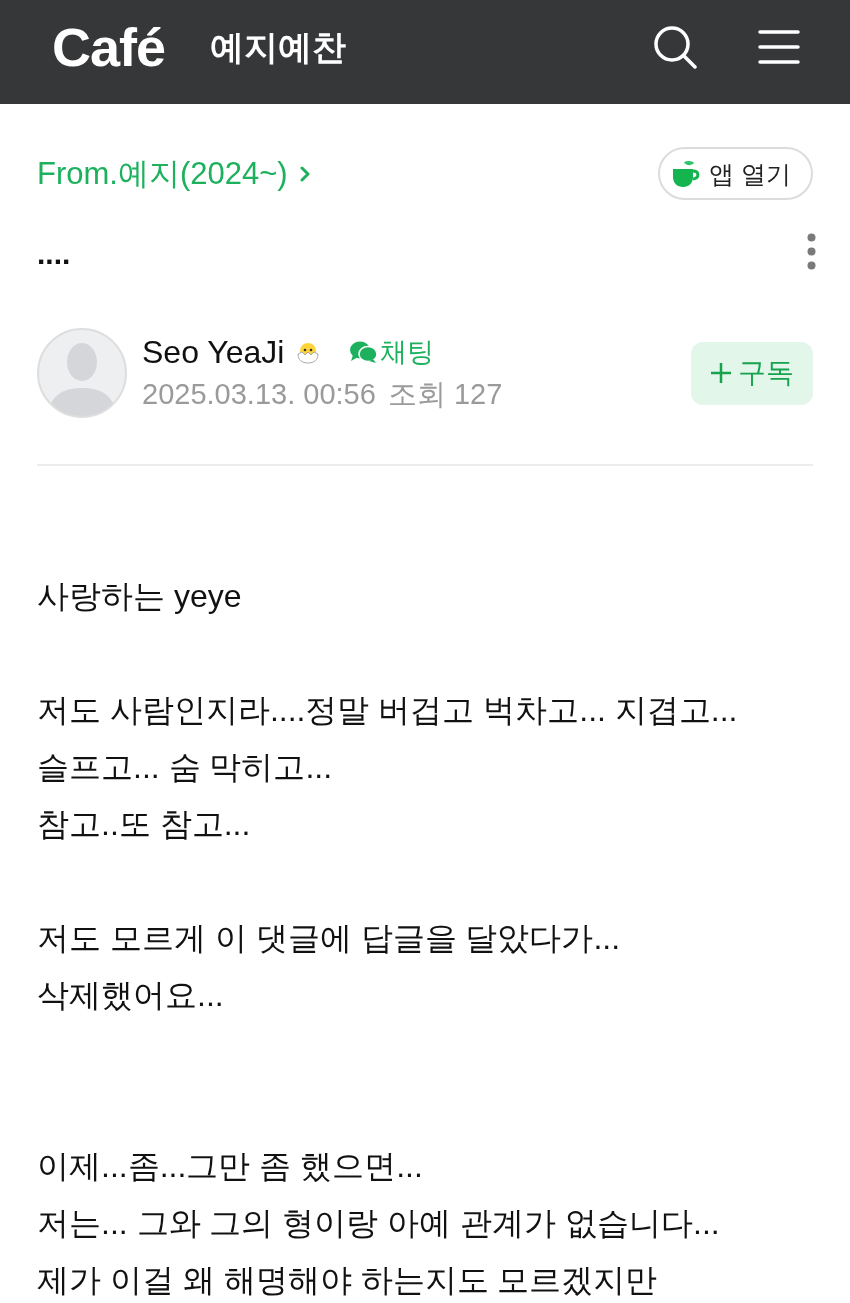 Image resolution: width=850 pixels, height=1303 pixels. Describe the element at coordinates (259, 394) in the screenshot. I see `post-date: 2025.03.13. 00:56` at that location.